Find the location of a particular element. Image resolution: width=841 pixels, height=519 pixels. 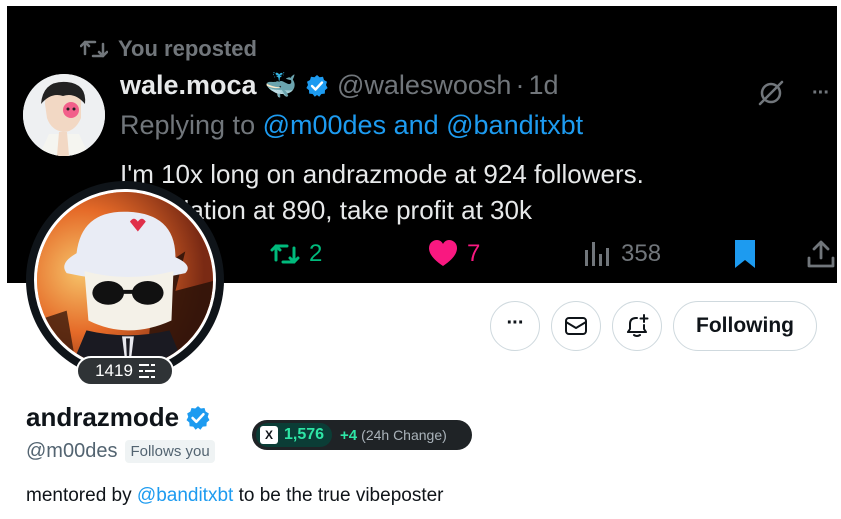

profile-display-name: andrazmode is located at coordinates (103, 417).